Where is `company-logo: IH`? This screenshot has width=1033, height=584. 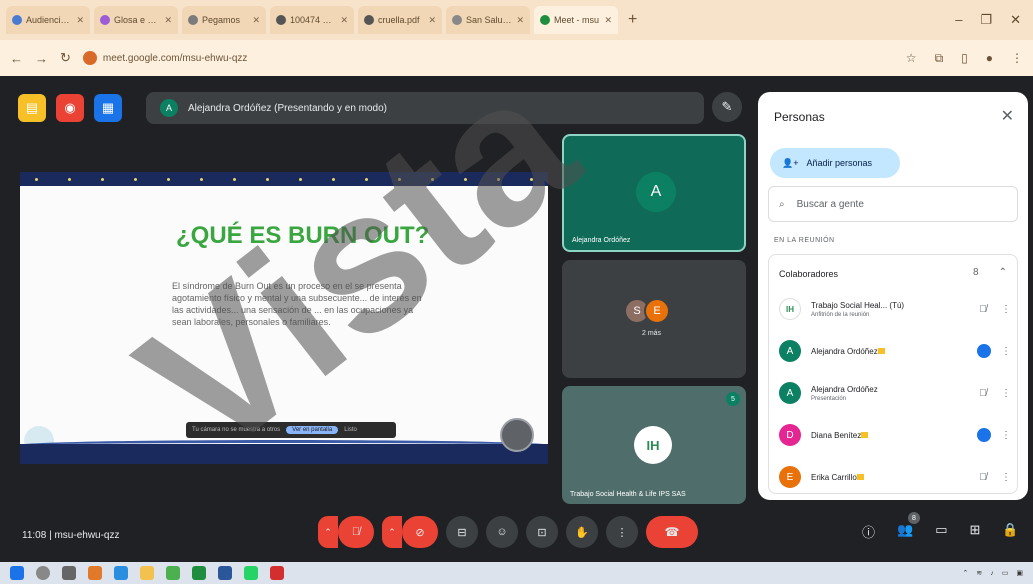 company-logo: IH is located at coordinates (653, 445).